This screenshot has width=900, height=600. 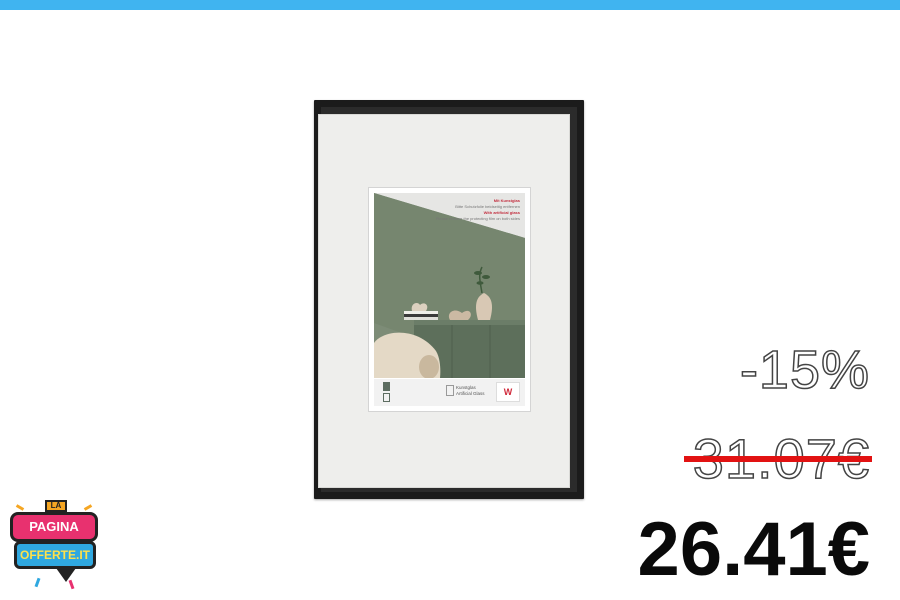 I want to click on footer-text-kunstglas: Kunstglas, so click(x=466, y=387).